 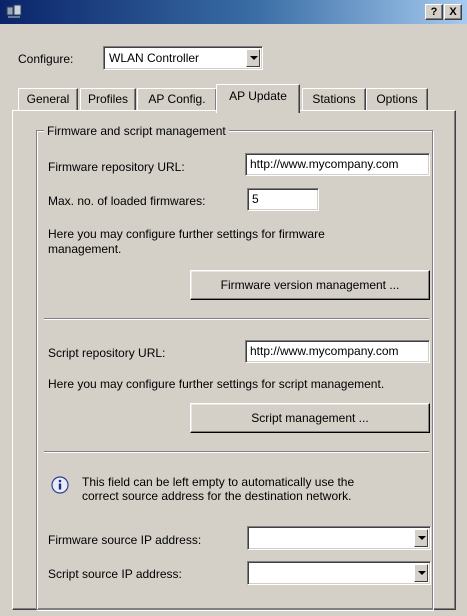 I want to click on max-firmwares-label: Max. no. of loaded firmwares:, so click(x=127, y=201).